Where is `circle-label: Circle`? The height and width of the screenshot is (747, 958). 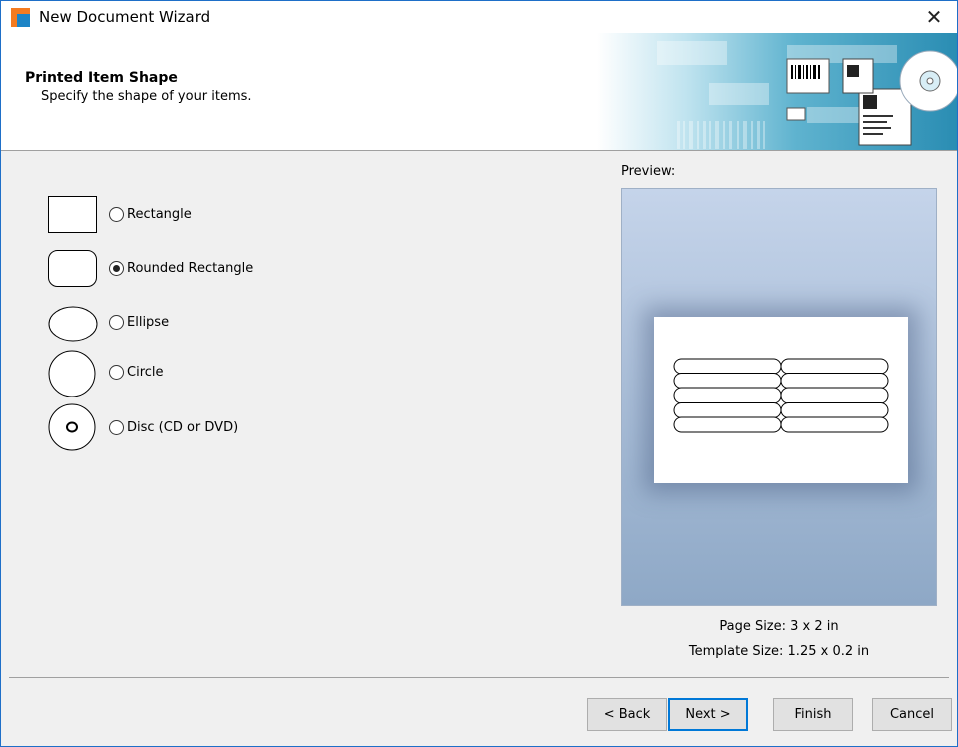
circle-label: Circle is located at coordinates (145, 372).